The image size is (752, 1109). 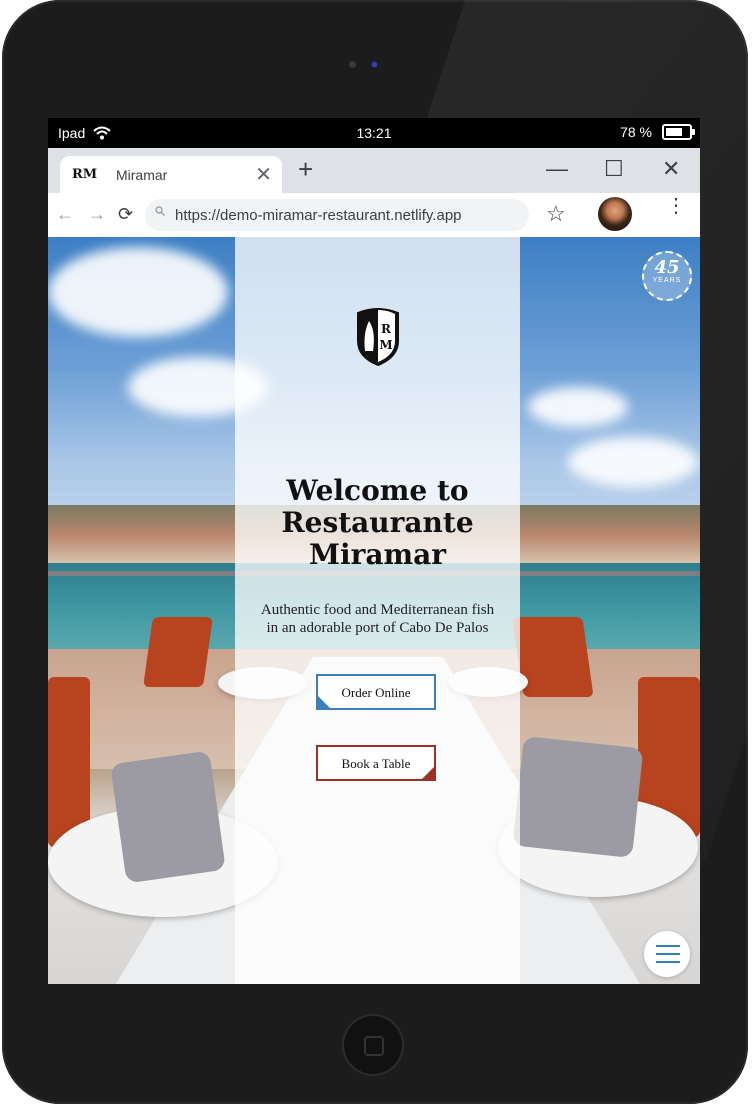 I want to click on anniversary-label: YEARS, so click(x=667, y=280).